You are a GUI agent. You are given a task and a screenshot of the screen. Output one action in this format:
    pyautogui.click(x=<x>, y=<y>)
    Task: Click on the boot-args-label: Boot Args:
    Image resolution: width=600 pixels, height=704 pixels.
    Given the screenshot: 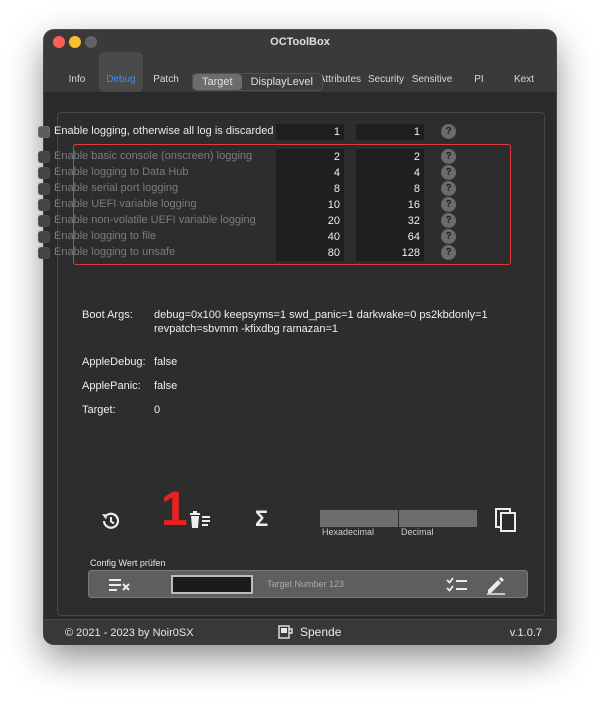 What is the action you would take?
    pyautogui.click(x=107, y=315)
    